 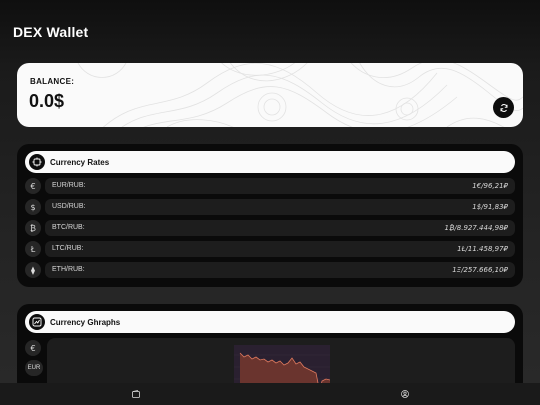 What do you see at coordinates (280, 207) in the screenshot?
I see `rate-bar: USD/RUB: 1$/91,83₽` at bounding box center [280, 207].